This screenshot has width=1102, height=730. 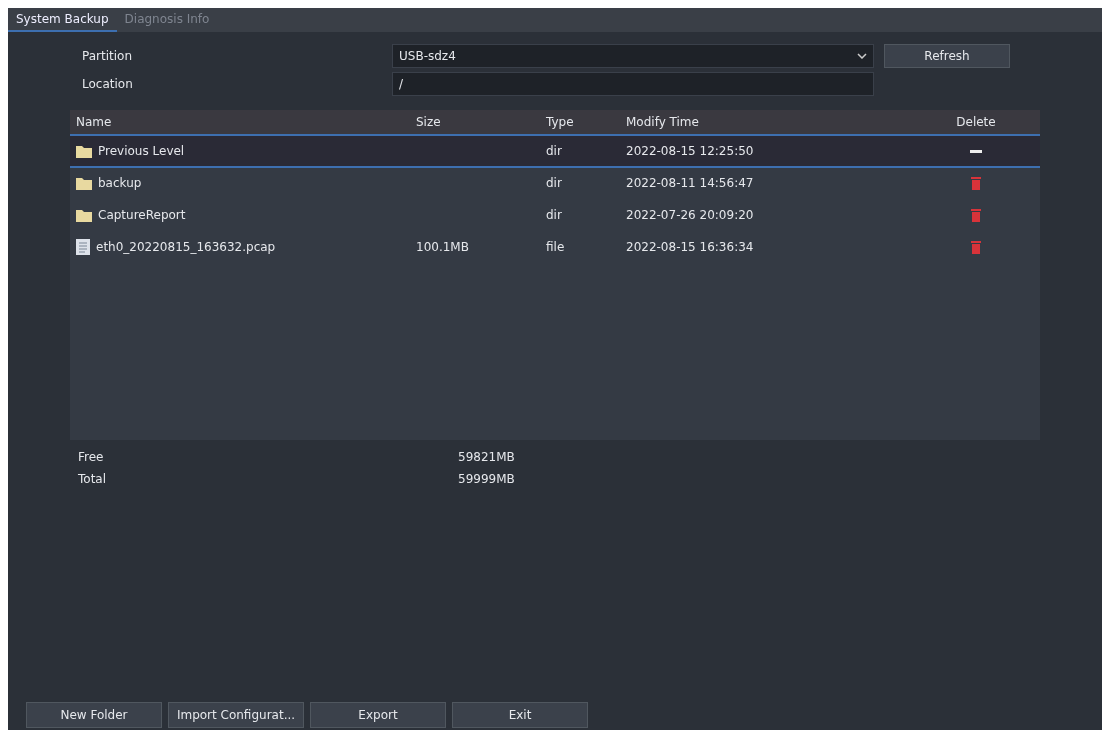 I want to click on stat-label: Free, so click(x=91, y=457).